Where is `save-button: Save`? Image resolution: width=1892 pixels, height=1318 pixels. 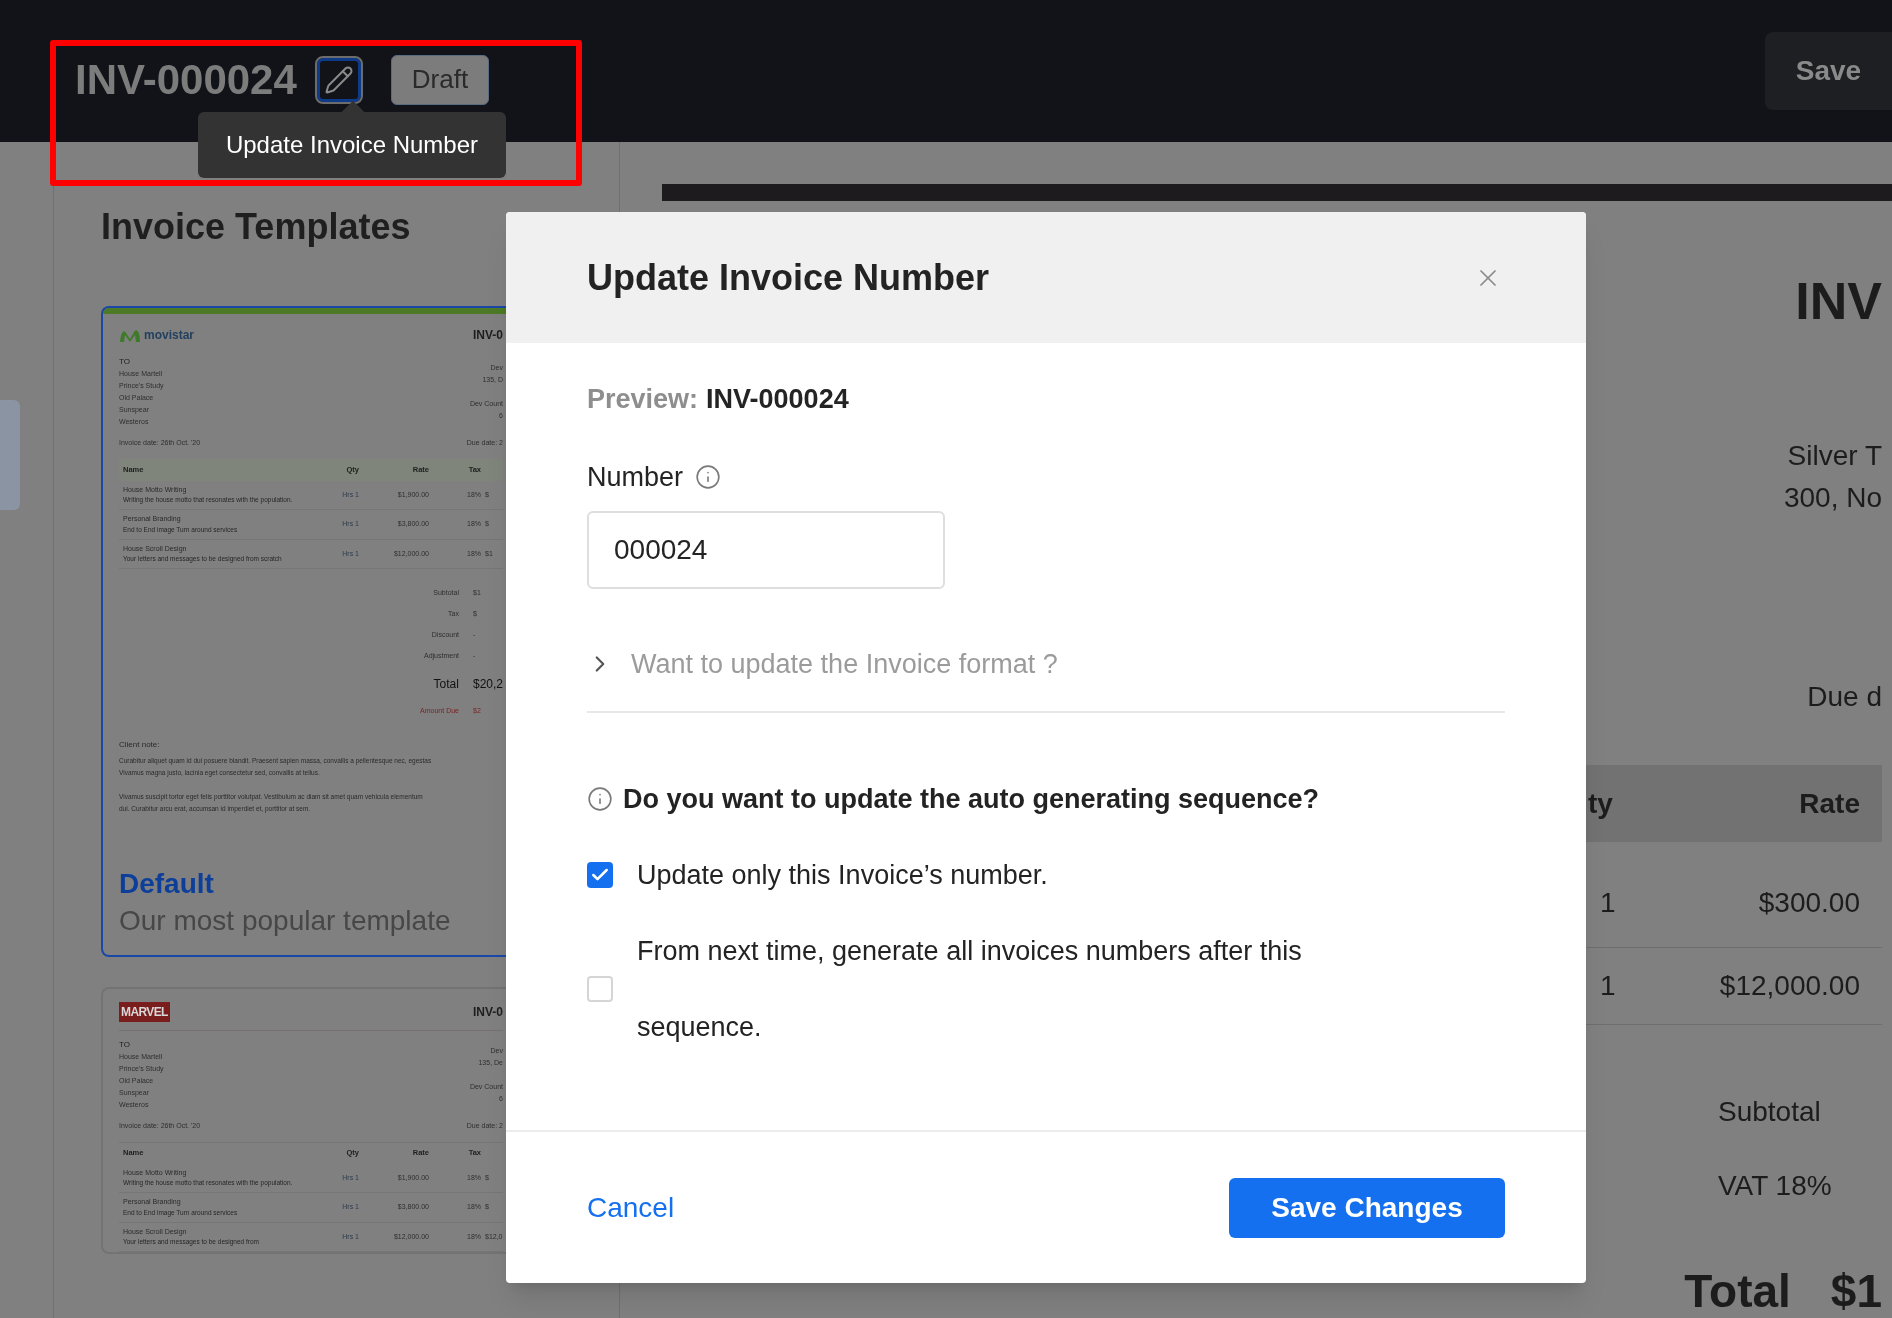 save-button: Save is located at coordinates (1828, 71).